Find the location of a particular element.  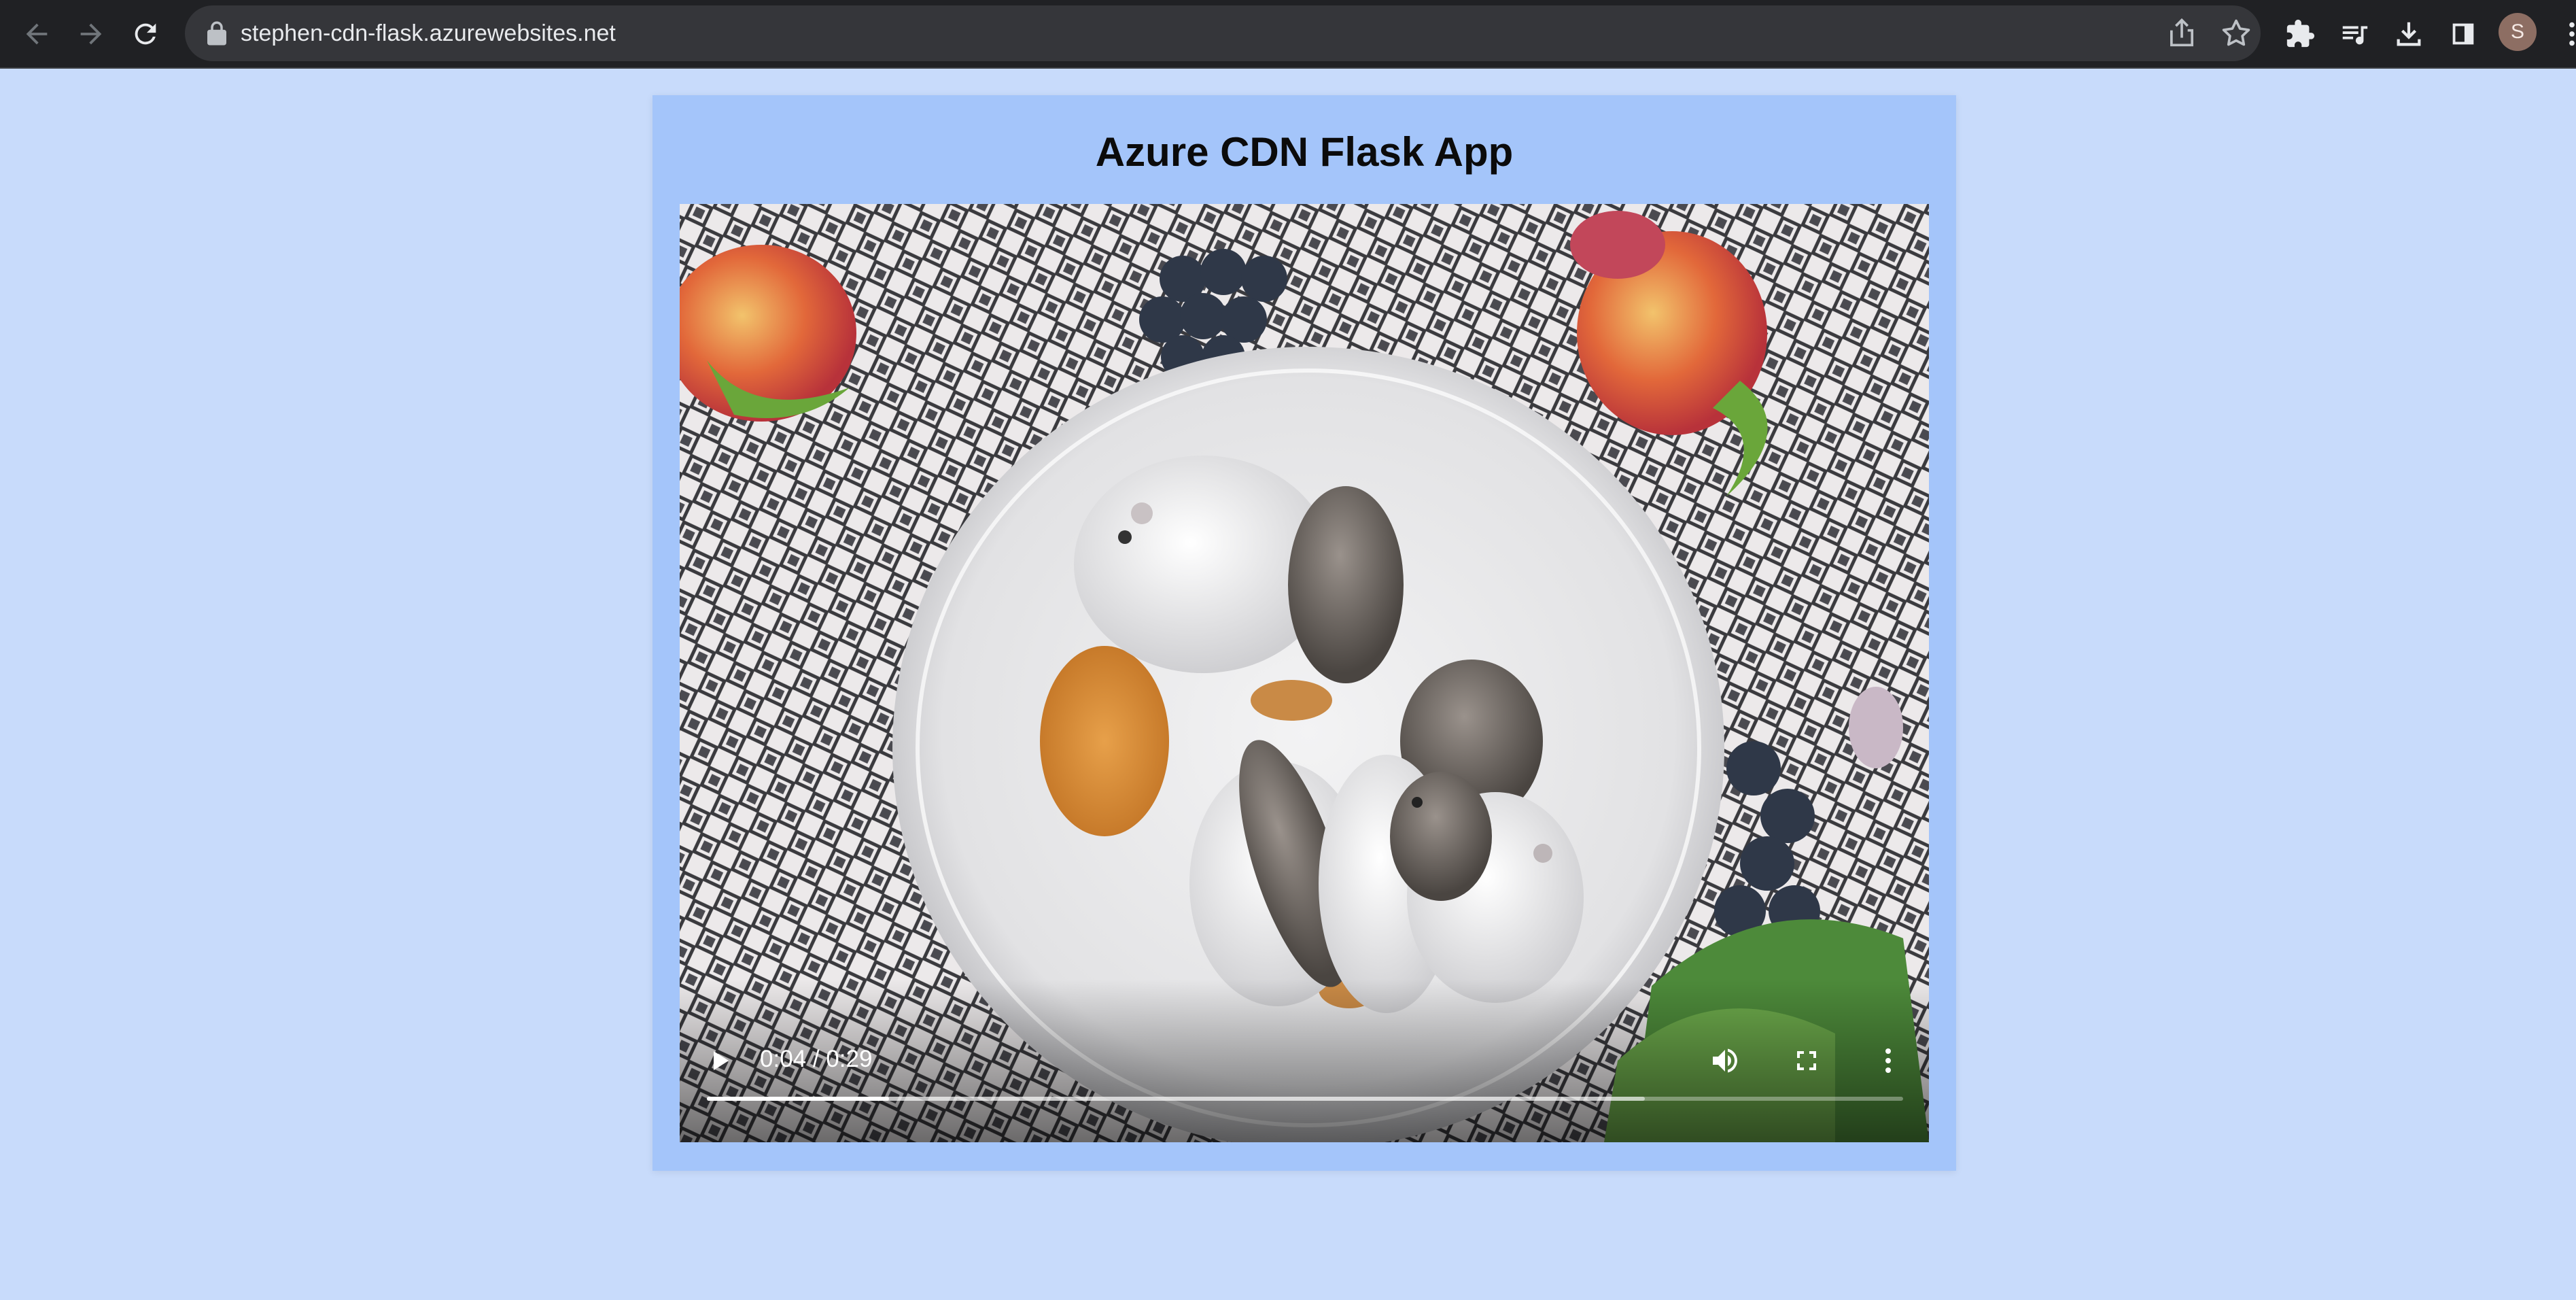

time-display: 0:04 / 0:29 is located at coordinates (816, 1059).